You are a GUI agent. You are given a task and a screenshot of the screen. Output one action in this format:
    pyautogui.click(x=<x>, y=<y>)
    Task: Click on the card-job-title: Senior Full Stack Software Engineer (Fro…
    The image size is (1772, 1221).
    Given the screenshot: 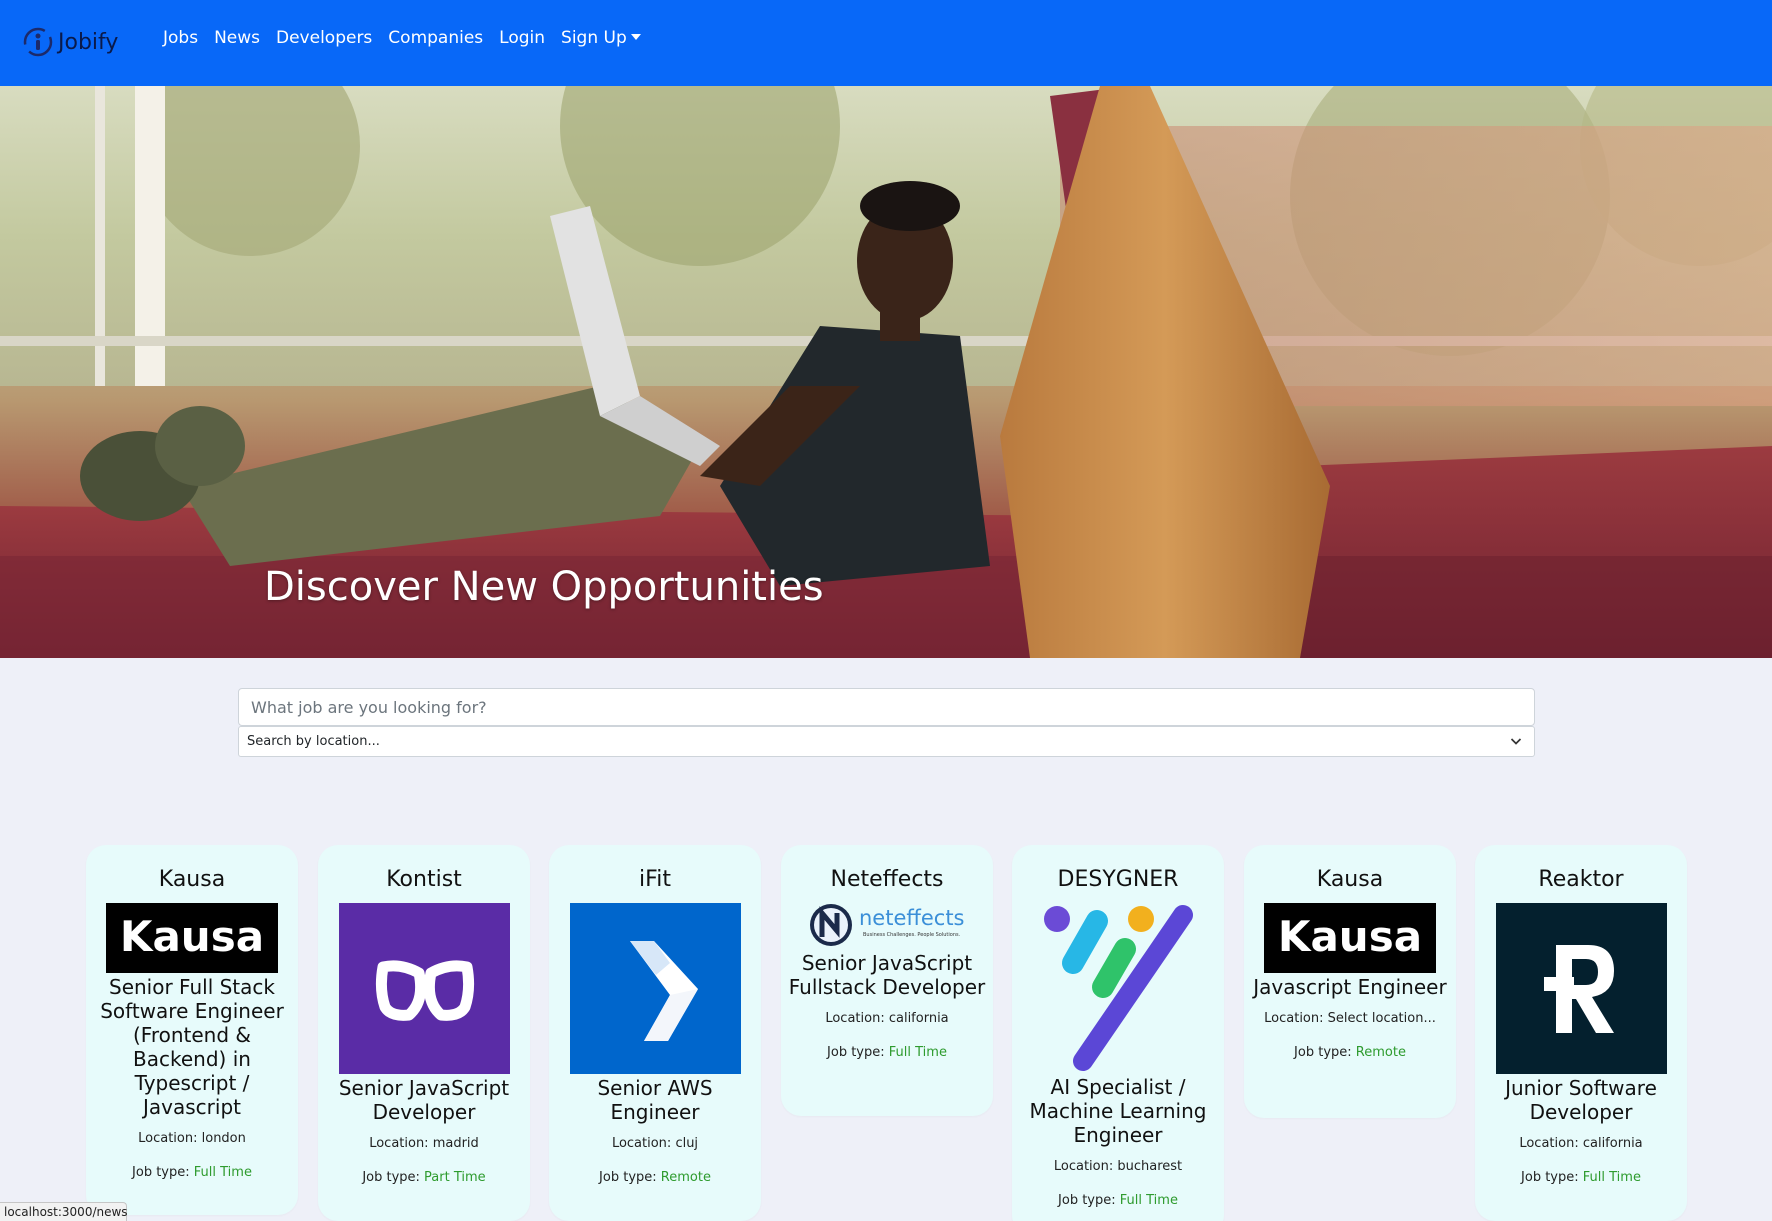 What is the action you would take?
    pyautogui.click(x=192, y=1047)
    